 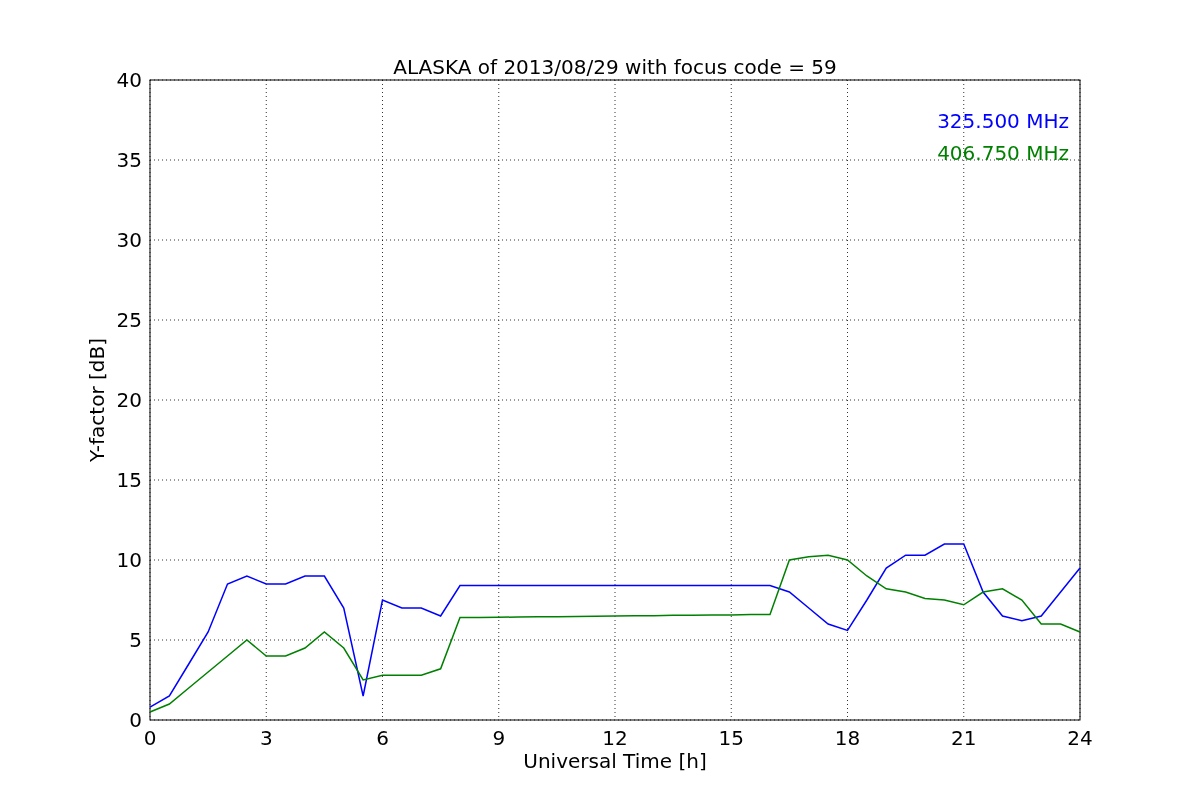 I want to click on y-tick-label: 10, so click(x=129, y=560).